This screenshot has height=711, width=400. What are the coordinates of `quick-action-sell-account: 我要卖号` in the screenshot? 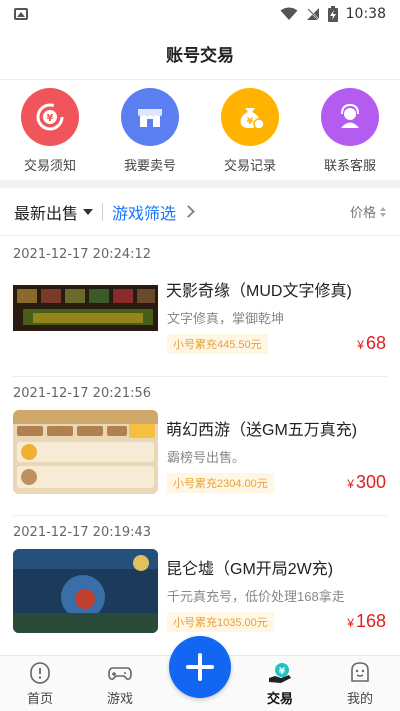 It's located at (150, 131).